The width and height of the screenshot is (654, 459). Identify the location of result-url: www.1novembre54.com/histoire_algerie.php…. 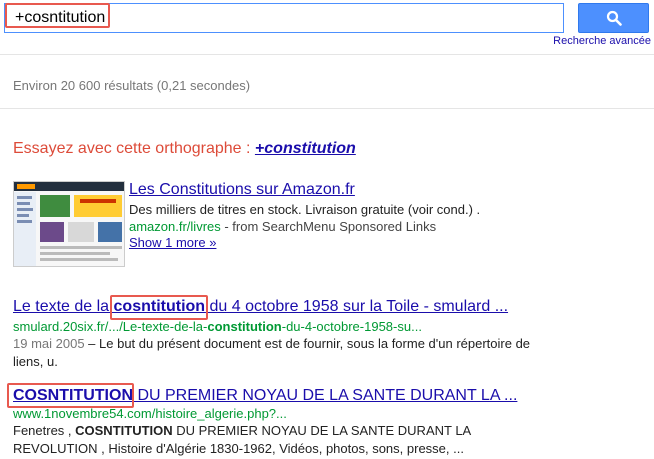
(150, 413).